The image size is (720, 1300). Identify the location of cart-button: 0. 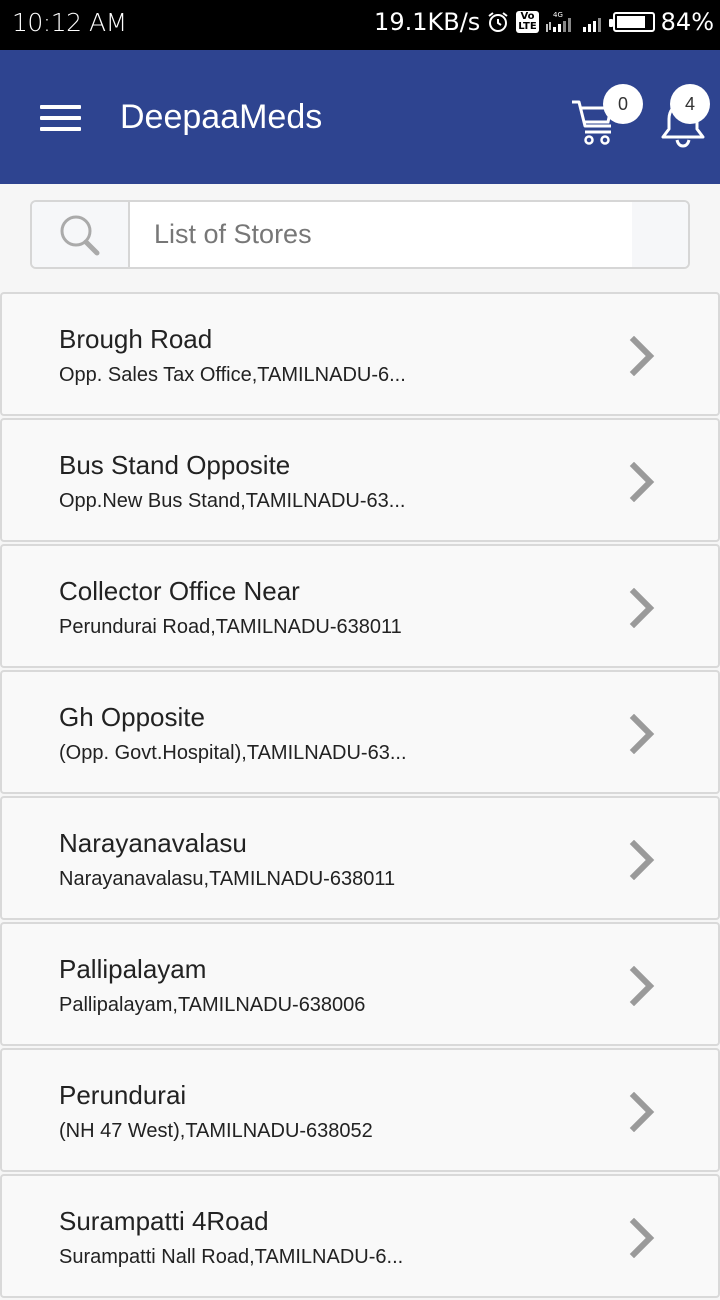
(608, 117).